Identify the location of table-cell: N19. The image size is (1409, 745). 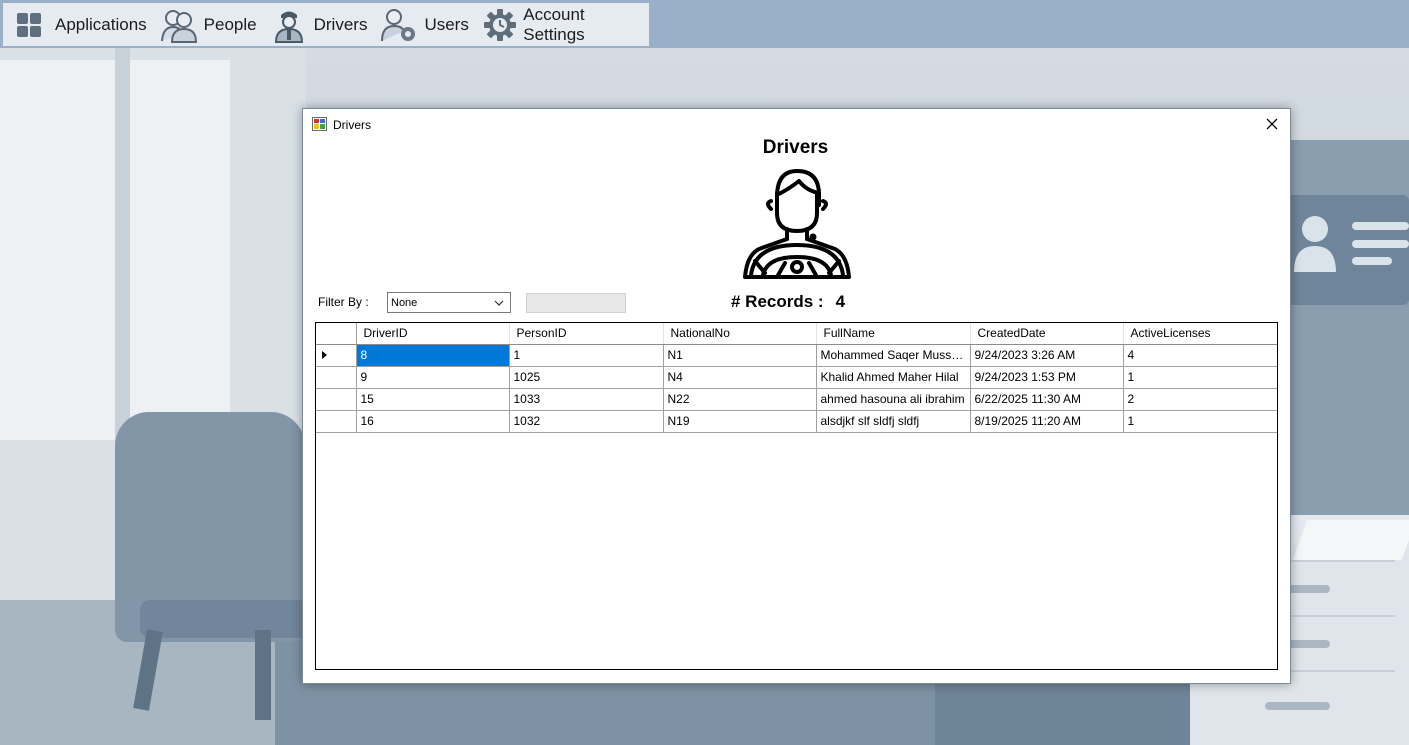
(740, 421).